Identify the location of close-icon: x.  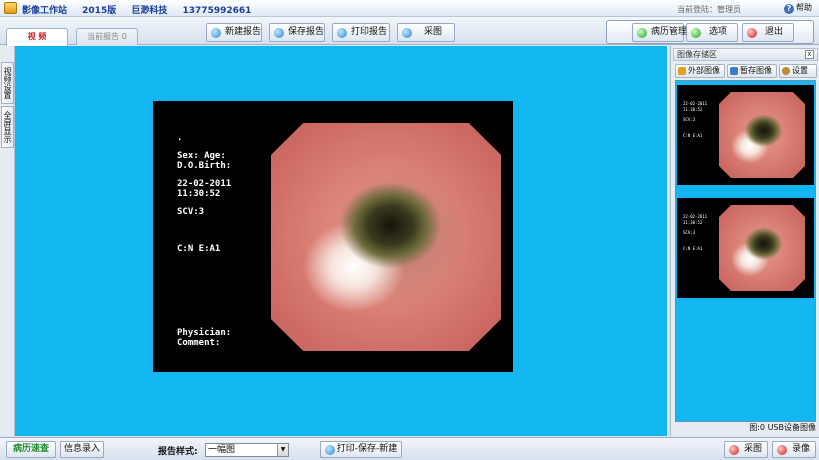
(809, 54).